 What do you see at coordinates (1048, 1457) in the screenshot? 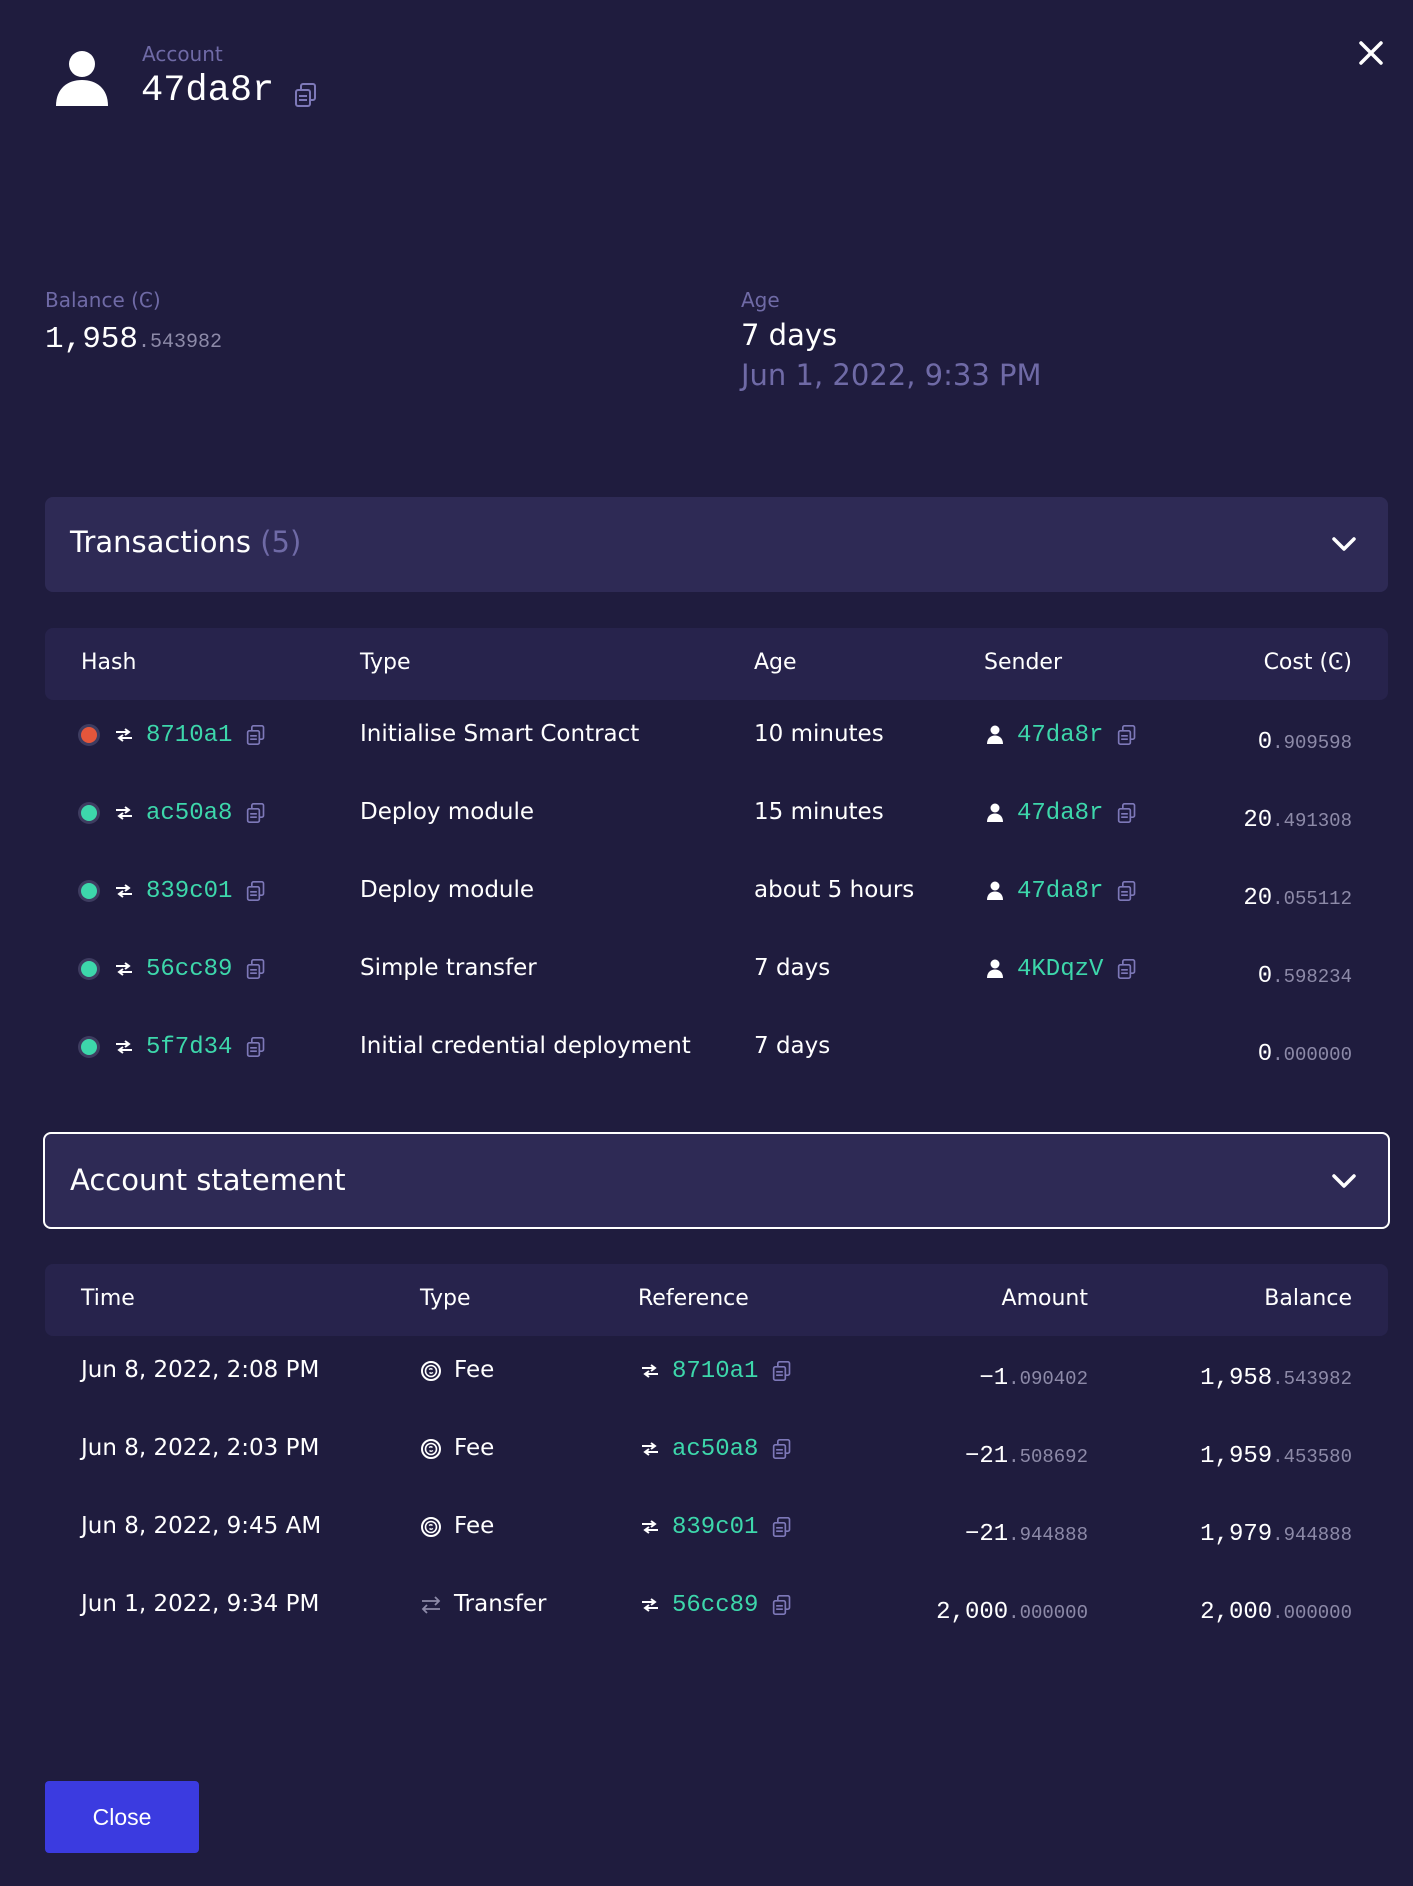
I see `amount-decimals: .508692` at bounding box center [1048, 1457].